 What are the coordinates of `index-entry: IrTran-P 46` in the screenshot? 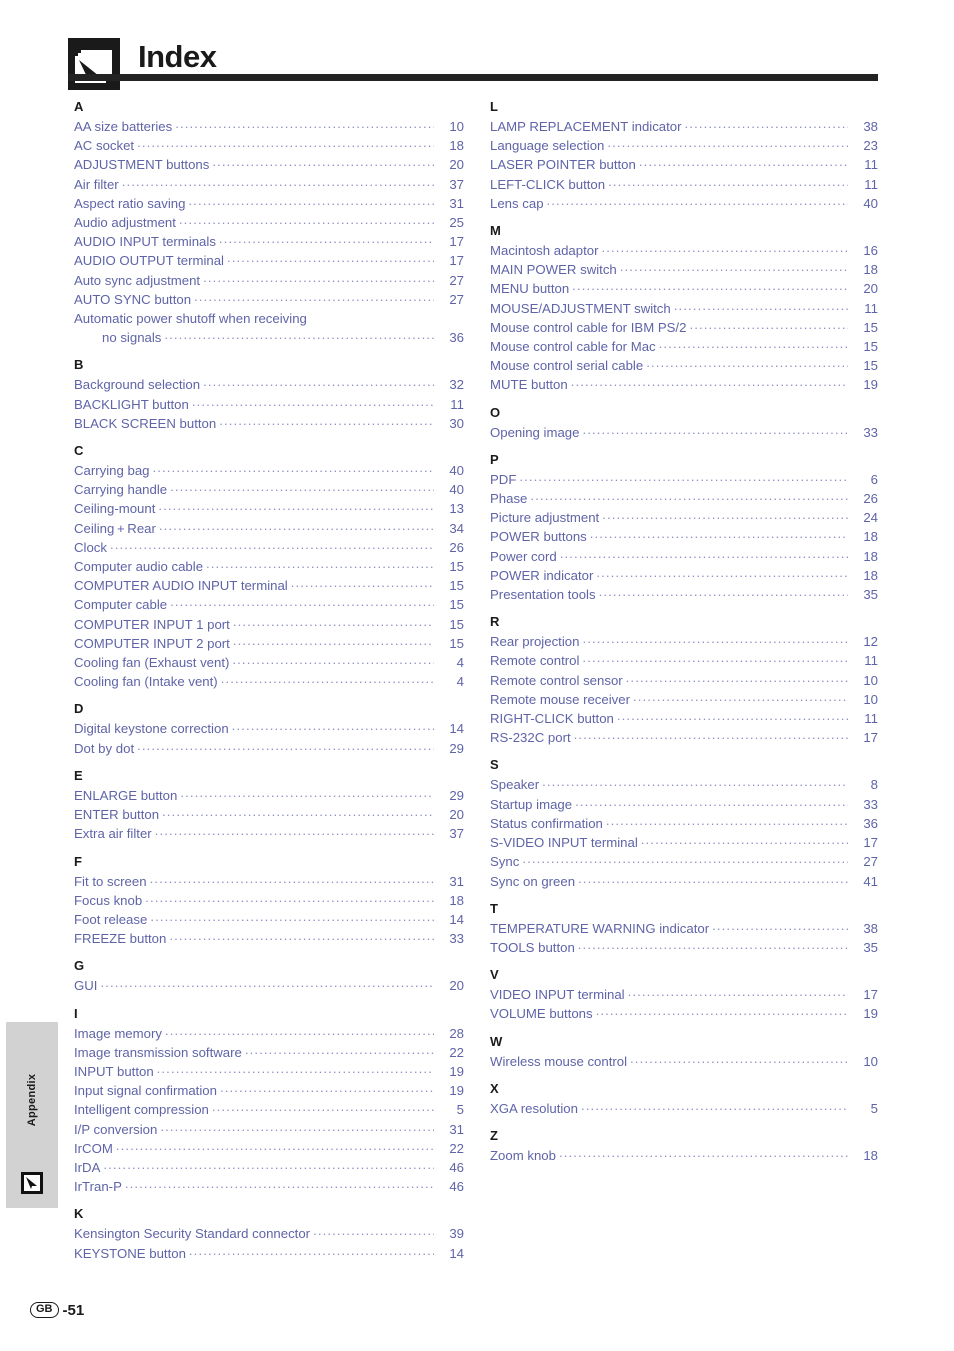 It's located at (269, 1186).